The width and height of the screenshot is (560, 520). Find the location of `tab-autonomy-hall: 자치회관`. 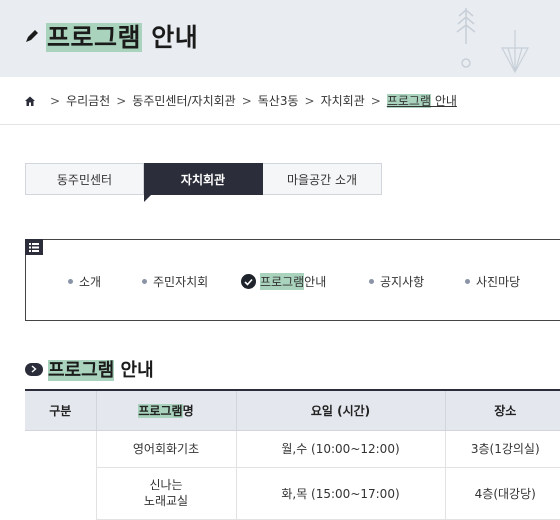

tab-autonomy-hall: 자치회관 is located at coordinates (203, 182).